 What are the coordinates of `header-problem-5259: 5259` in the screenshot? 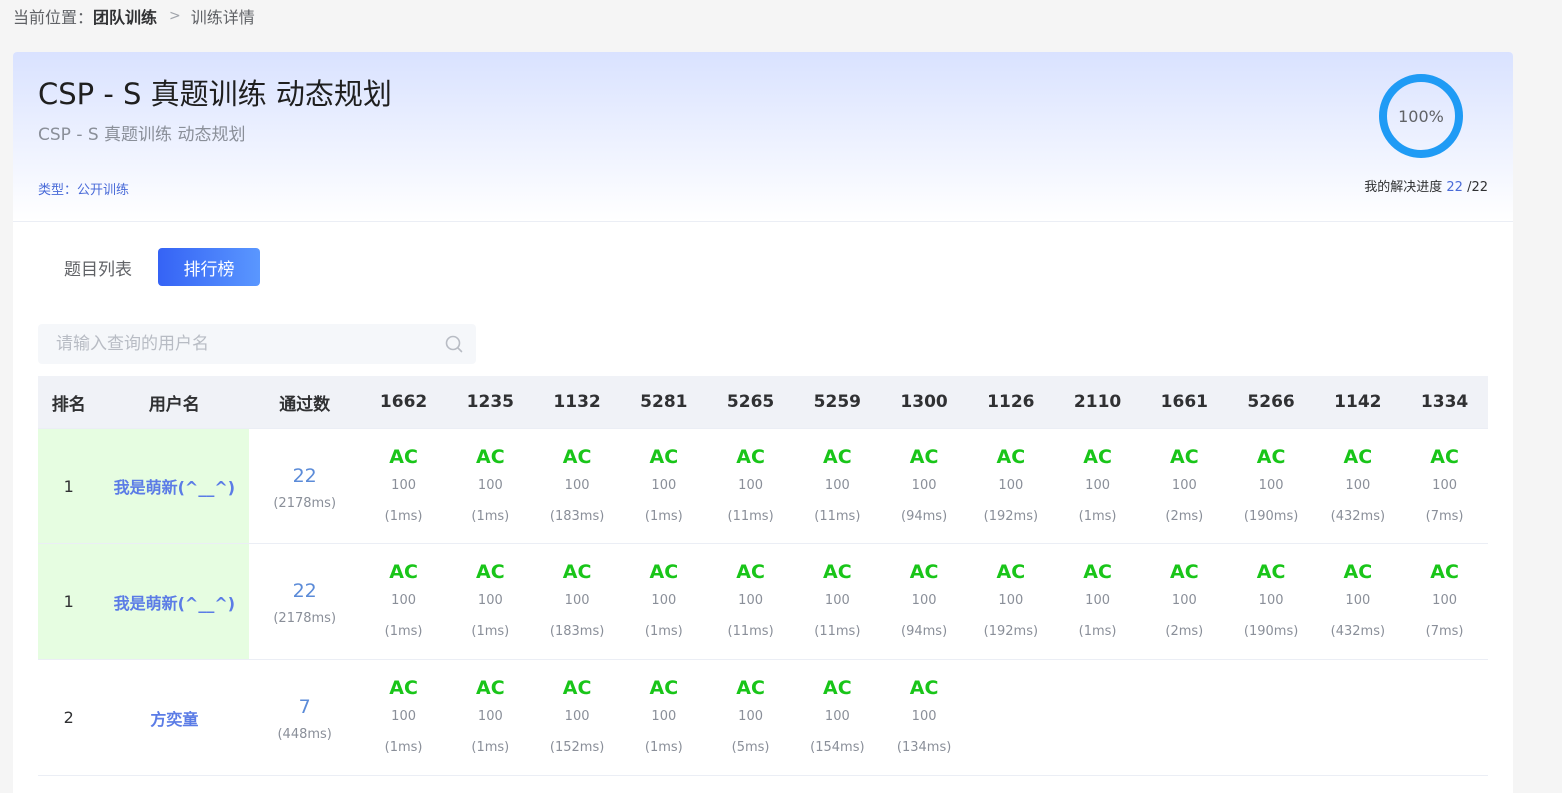 It's located at (837, 402).